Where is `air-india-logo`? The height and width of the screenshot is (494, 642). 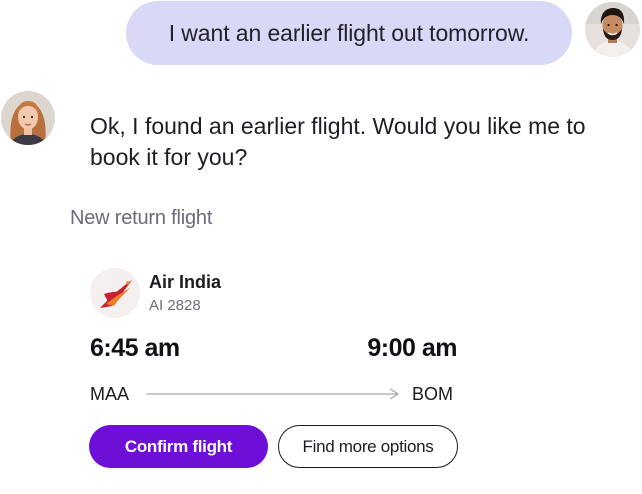 air-india-logo is located at coordinates (115, 293).